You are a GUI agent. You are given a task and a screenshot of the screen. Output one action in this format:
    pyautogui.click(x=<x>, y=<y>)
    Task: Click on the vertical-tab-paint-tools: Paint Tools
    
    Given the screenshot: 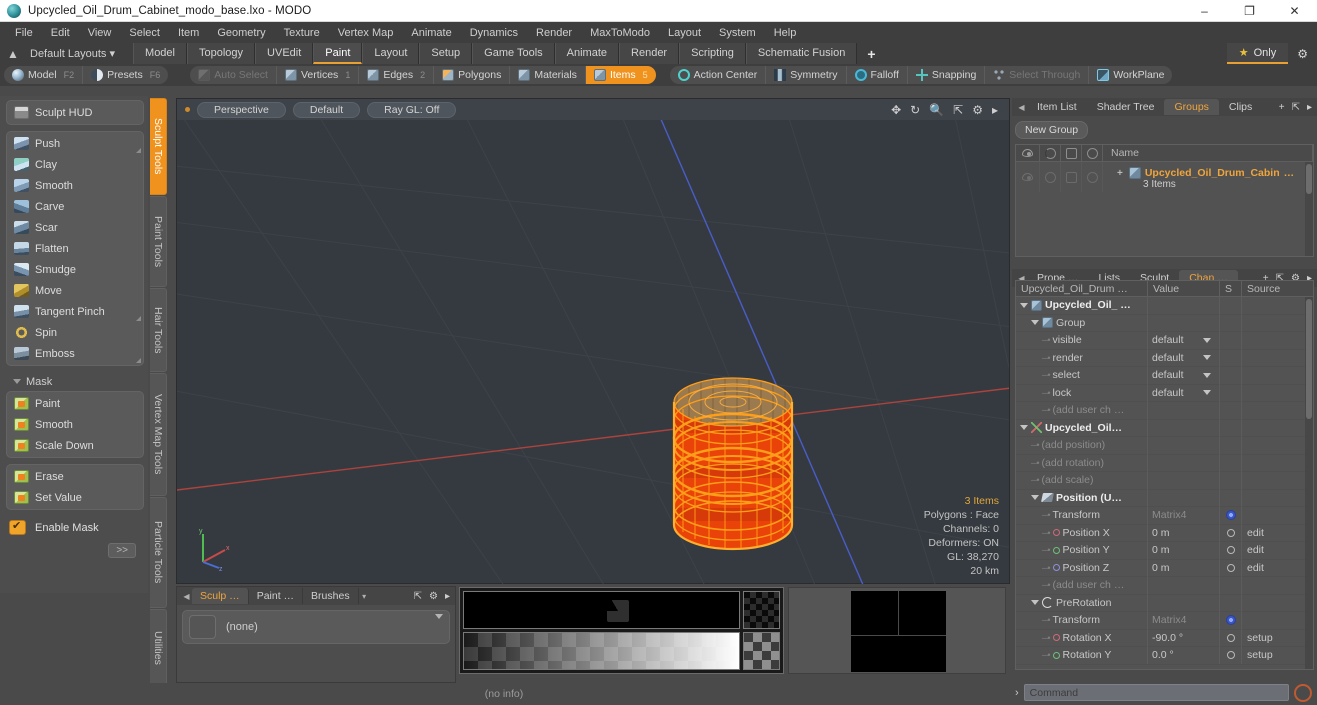 What is the action you would take?
    pyautogui.click(x=158, y=241)
    